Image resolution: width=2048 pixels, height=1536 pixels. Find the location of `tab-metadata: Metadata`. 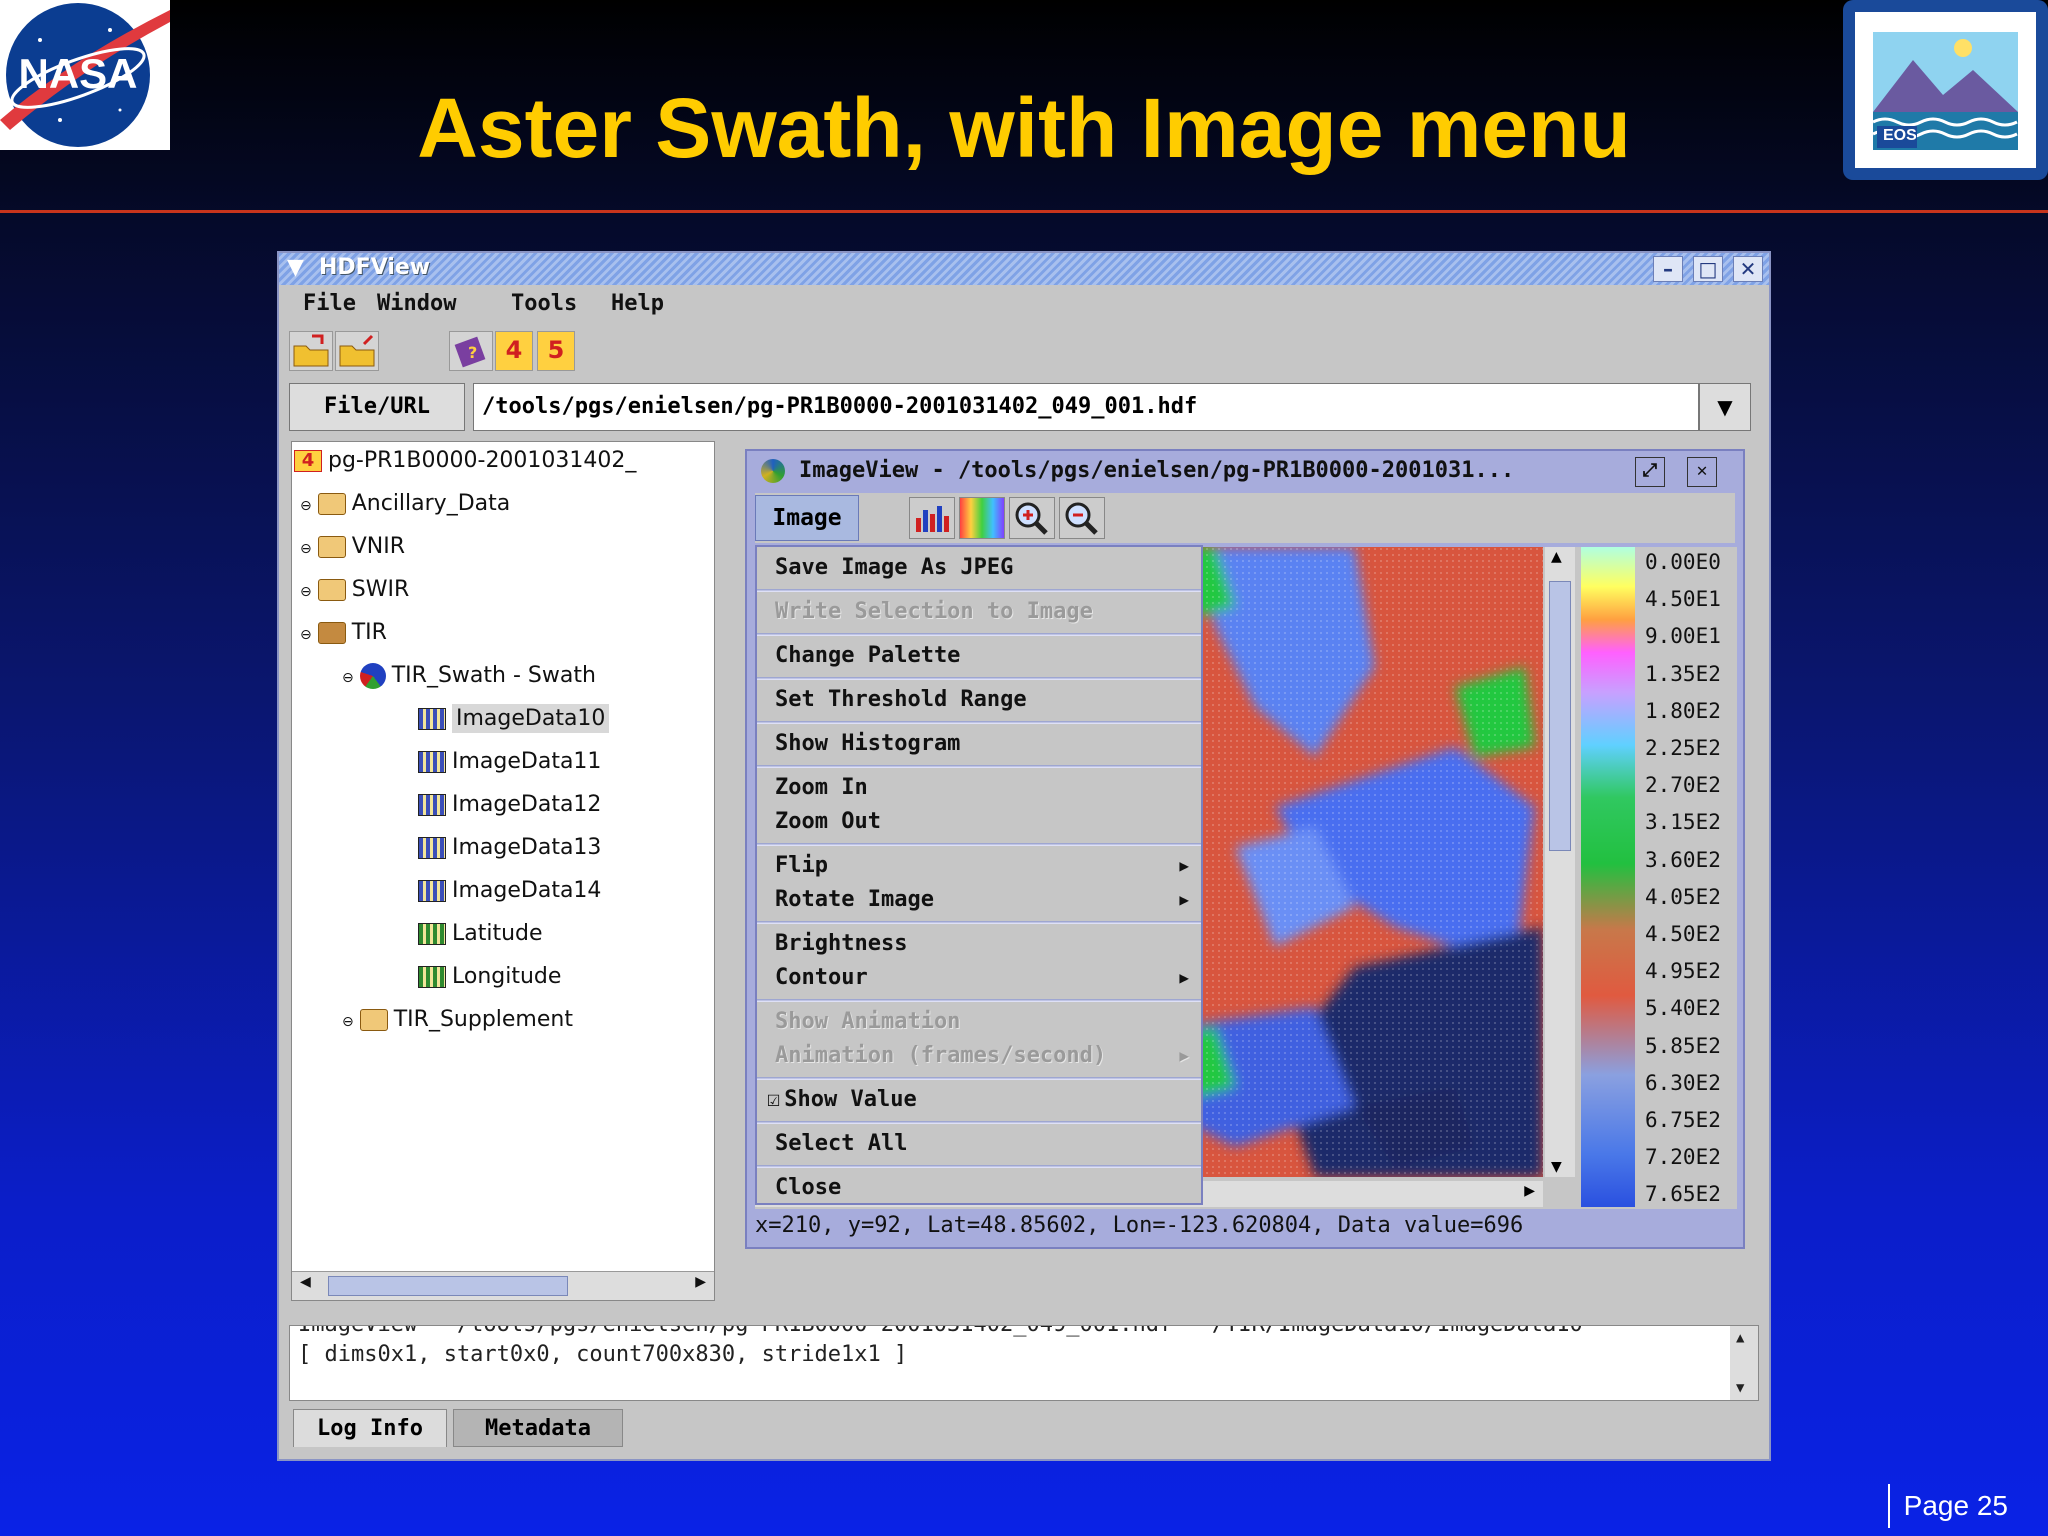

tab-metadata: Metadata is located at coordinates (538, 1428).